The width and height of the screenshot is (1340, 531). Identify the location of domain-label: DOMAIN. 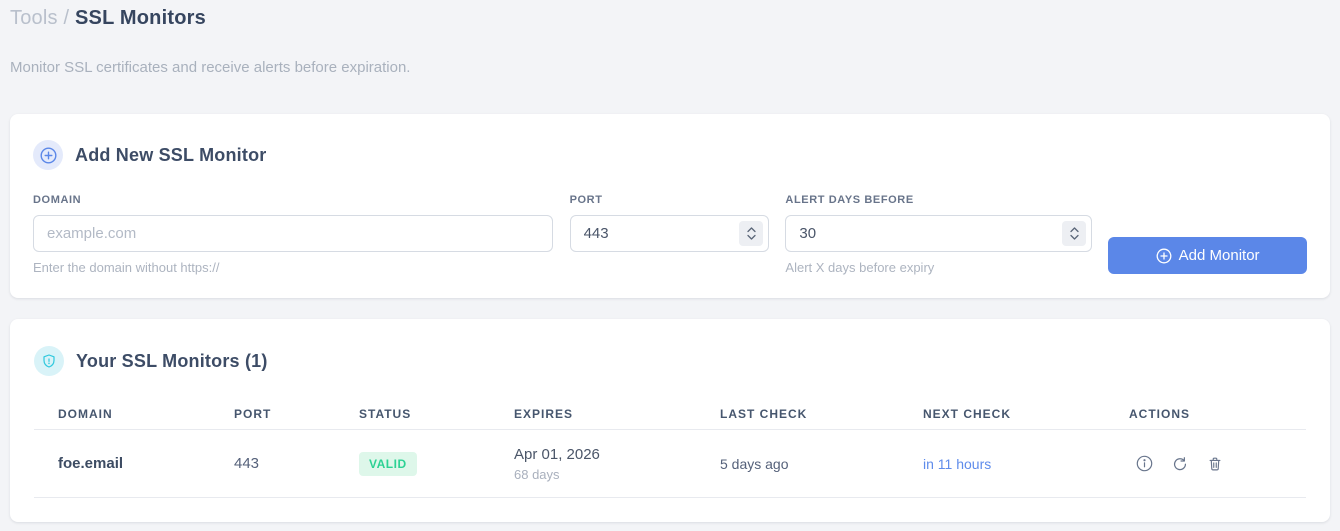
(57, 200).